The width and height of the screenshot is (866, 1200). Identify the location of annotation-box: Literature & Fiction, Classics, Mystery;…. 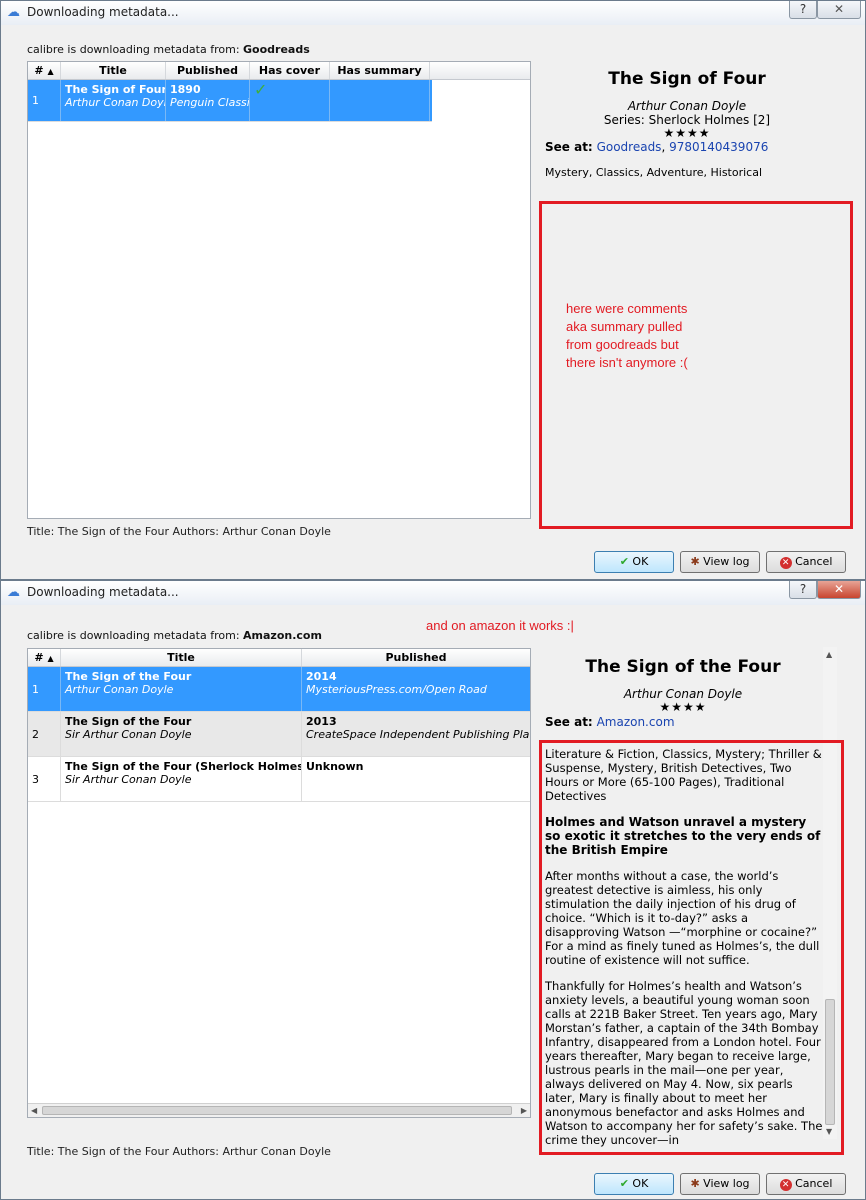
(691, 947).